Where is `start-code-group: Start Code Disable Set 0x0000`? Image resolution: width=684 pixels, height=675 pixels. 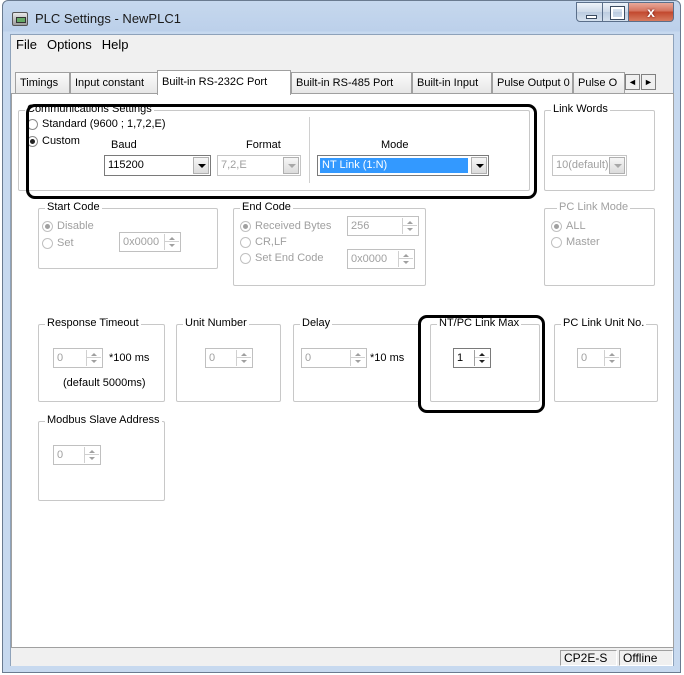 start-code-group: Start Code Disable Set 0x0000 is located at coordinates (128, 235).